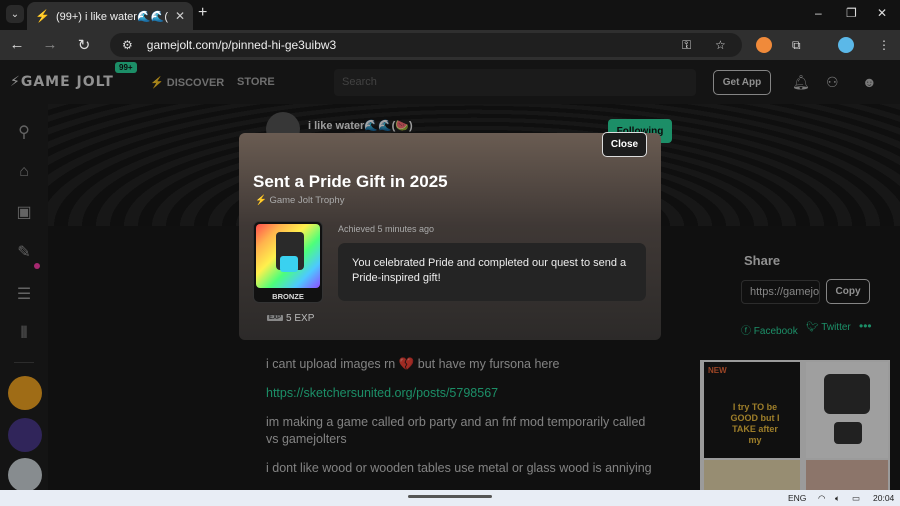 Image resolution: width=900 pixels, height=506 pixels. Describe the element at coordinates (821, 498) in the screenshot. I see `wifi-icon: ◠` at that location.